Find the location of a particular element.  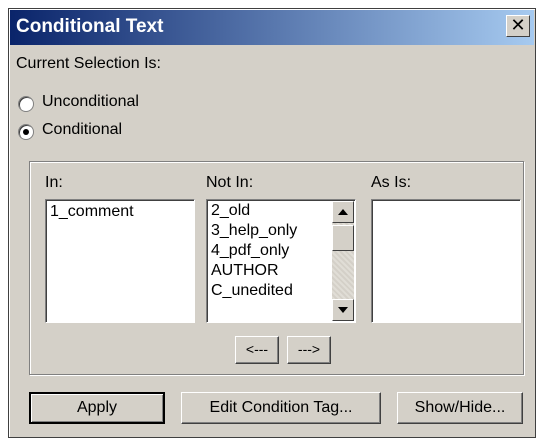

as-is-list-label: As Is: is located at coordinates (391, 182).